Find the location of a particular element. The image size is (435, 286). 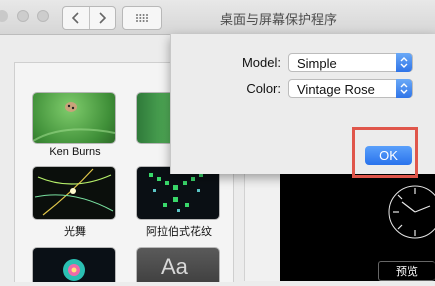

preview-button: 预览 is located at coordinates (406, 271).